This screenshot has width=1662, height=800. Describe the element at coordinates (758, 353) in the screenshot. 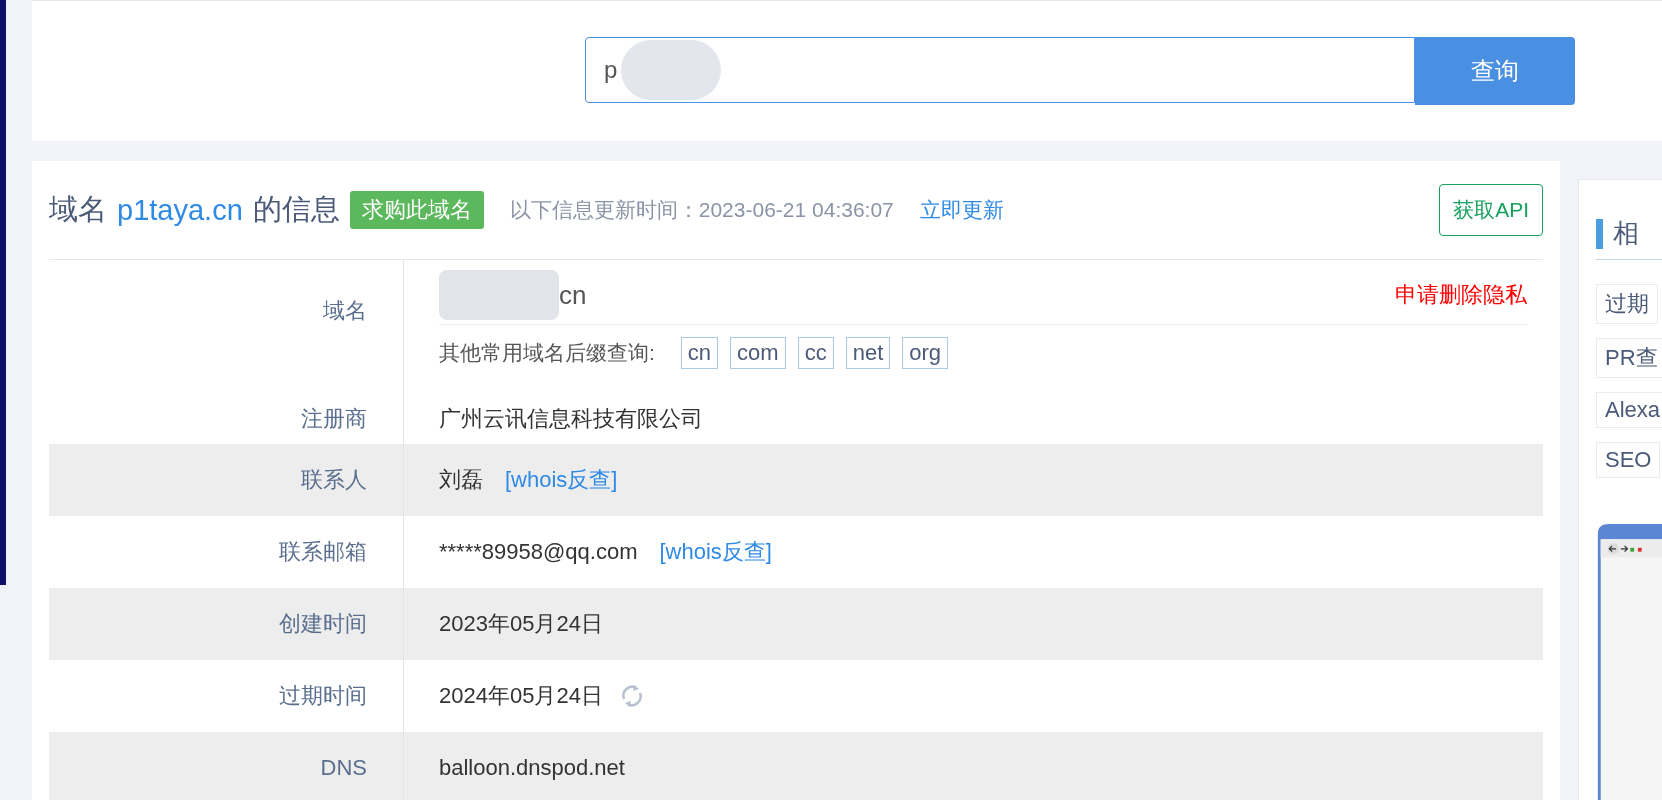

I see `suffix-tag: com` at that location.